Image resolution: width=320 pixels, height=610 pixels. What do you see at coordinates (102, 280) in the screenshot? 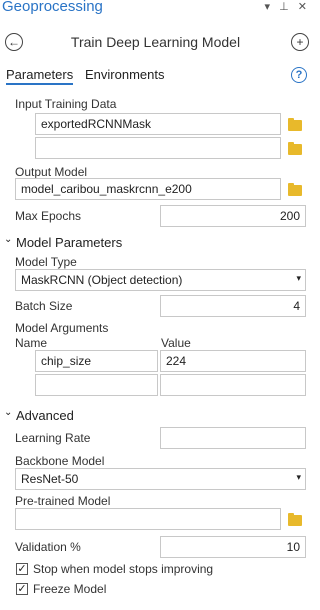
I see `model-type-value: MaskRCNN (Object detection)` at bounding box center [102, 280].